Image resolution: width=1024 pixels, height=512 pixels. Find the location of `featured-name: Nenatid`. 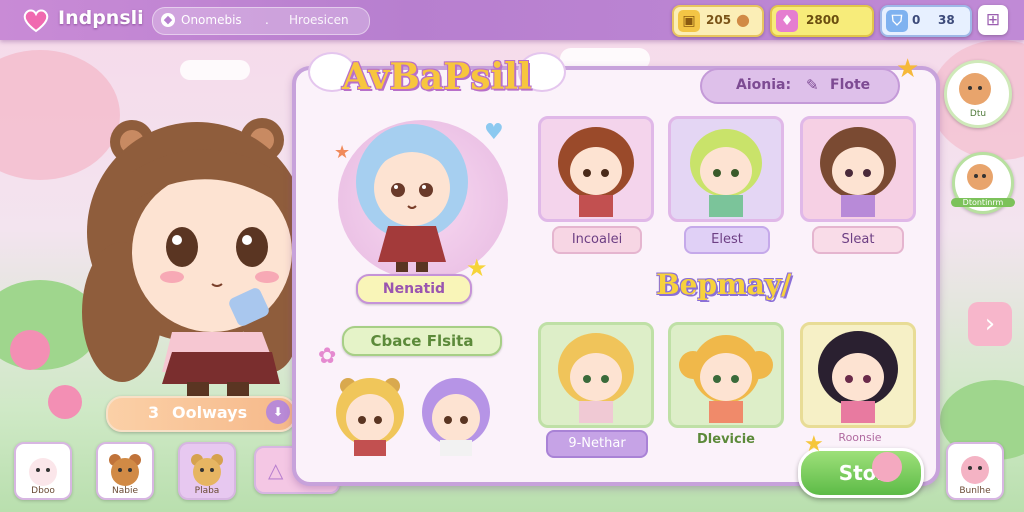

featured-name: Nenatid is located at coordinates (414, 289).